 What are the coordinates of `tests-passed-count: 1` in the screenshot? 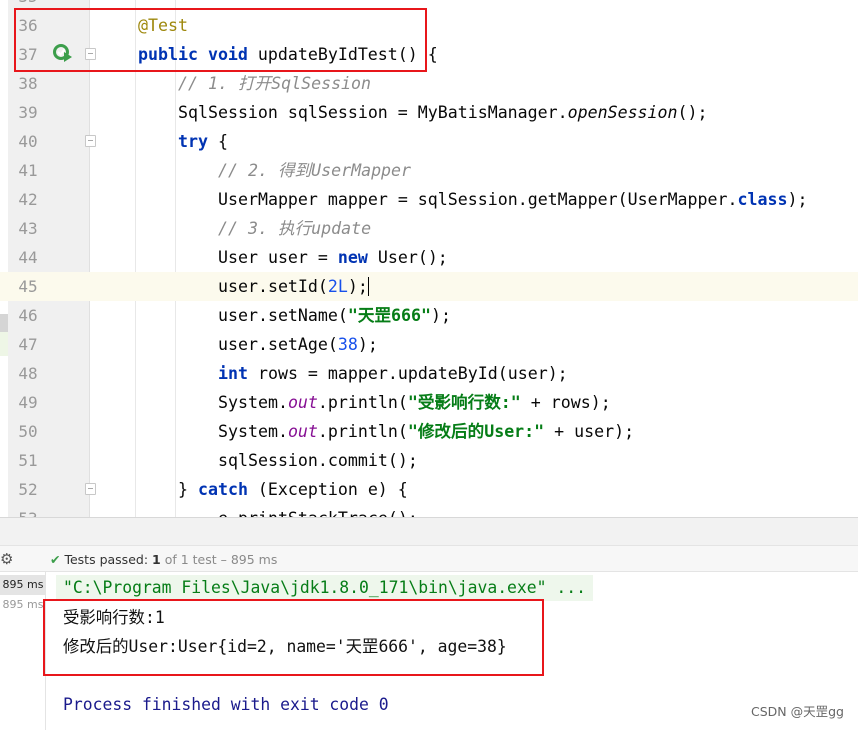 It's located at (156, 559).